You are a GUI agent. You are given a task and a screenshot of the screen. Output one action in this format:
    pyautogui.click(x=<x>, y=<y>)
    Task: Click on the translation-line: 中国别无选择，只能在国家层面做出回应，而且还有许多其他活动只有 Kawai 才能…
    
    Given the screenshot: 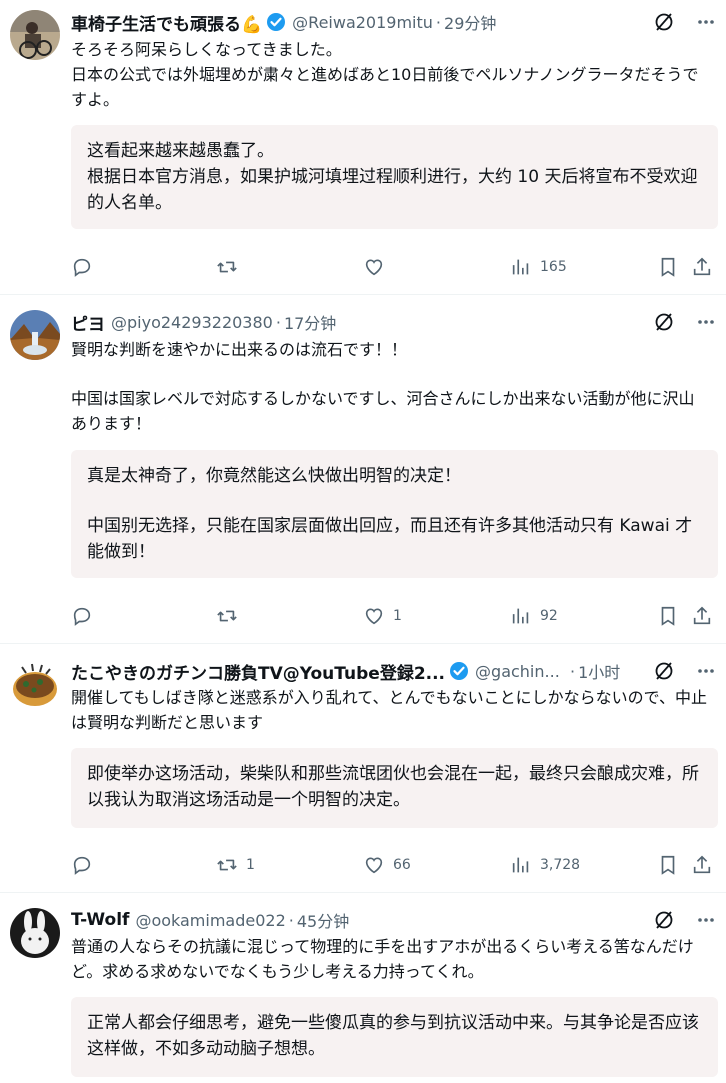 What is the action you would take?
    pyautogui.click(x=390, y=539)
    